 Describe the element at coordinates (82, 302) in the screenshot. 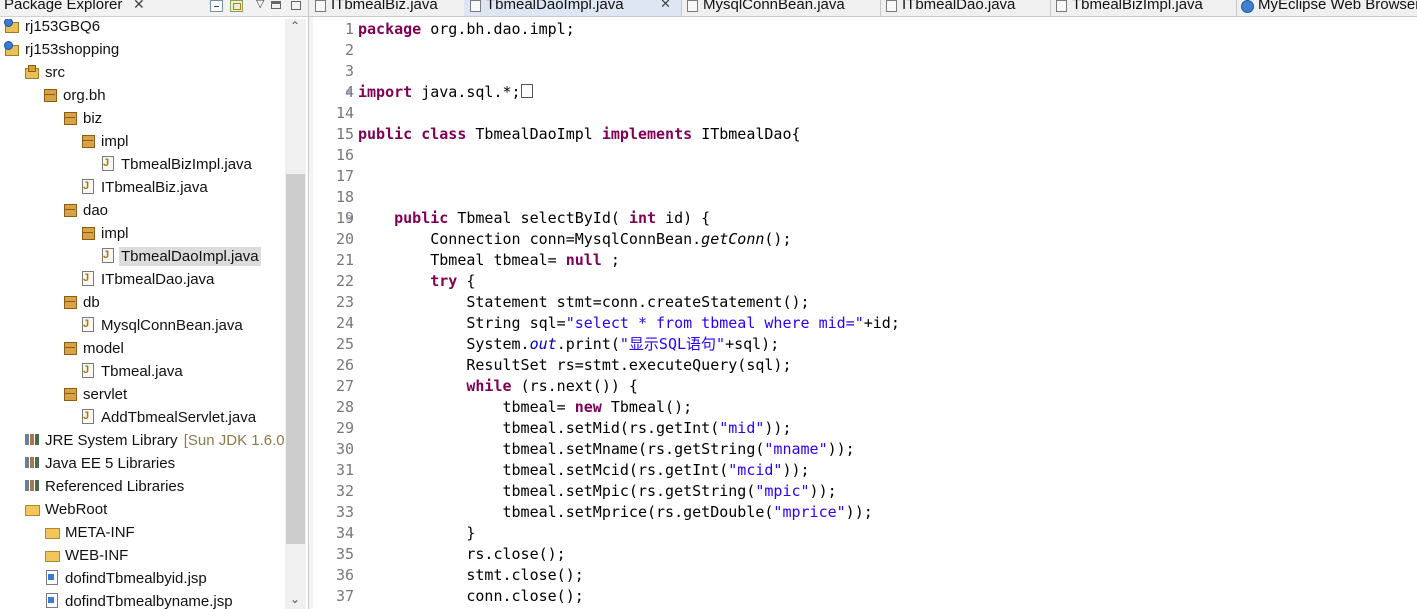

I see `tree-item: db` at that location.